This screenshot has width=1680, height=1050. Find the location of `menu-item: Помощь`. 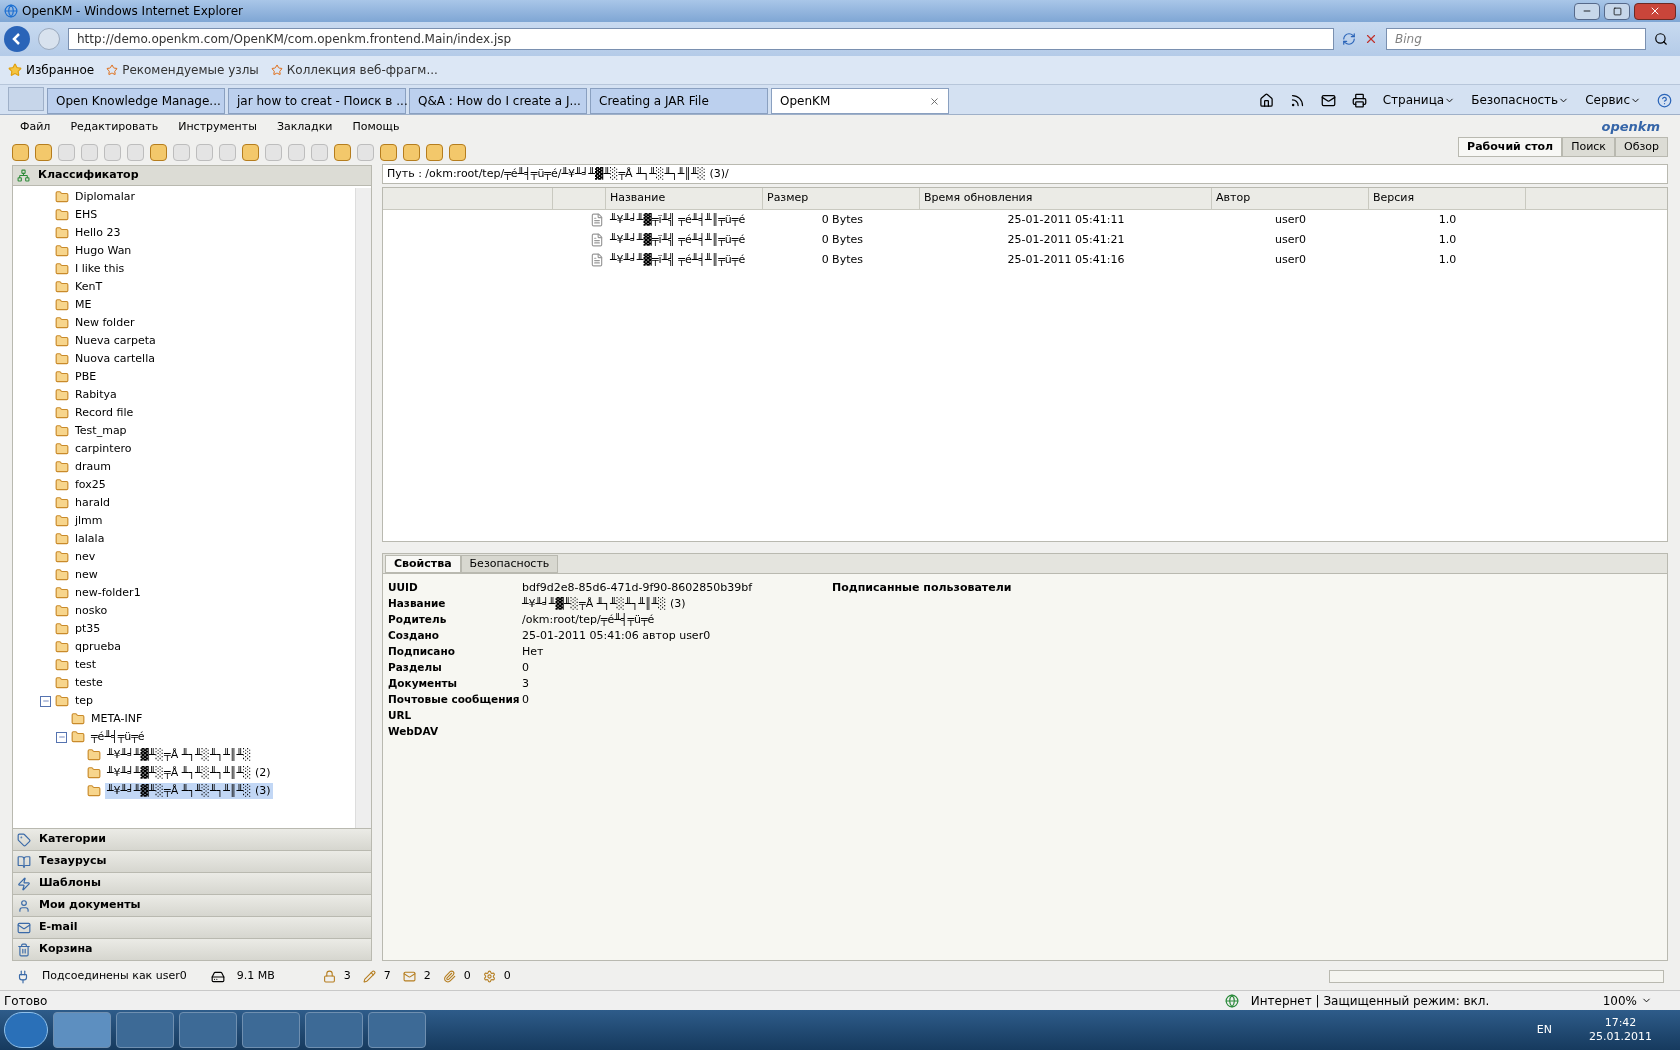

menu-item: Помощь is located at coordinates (376, 127).